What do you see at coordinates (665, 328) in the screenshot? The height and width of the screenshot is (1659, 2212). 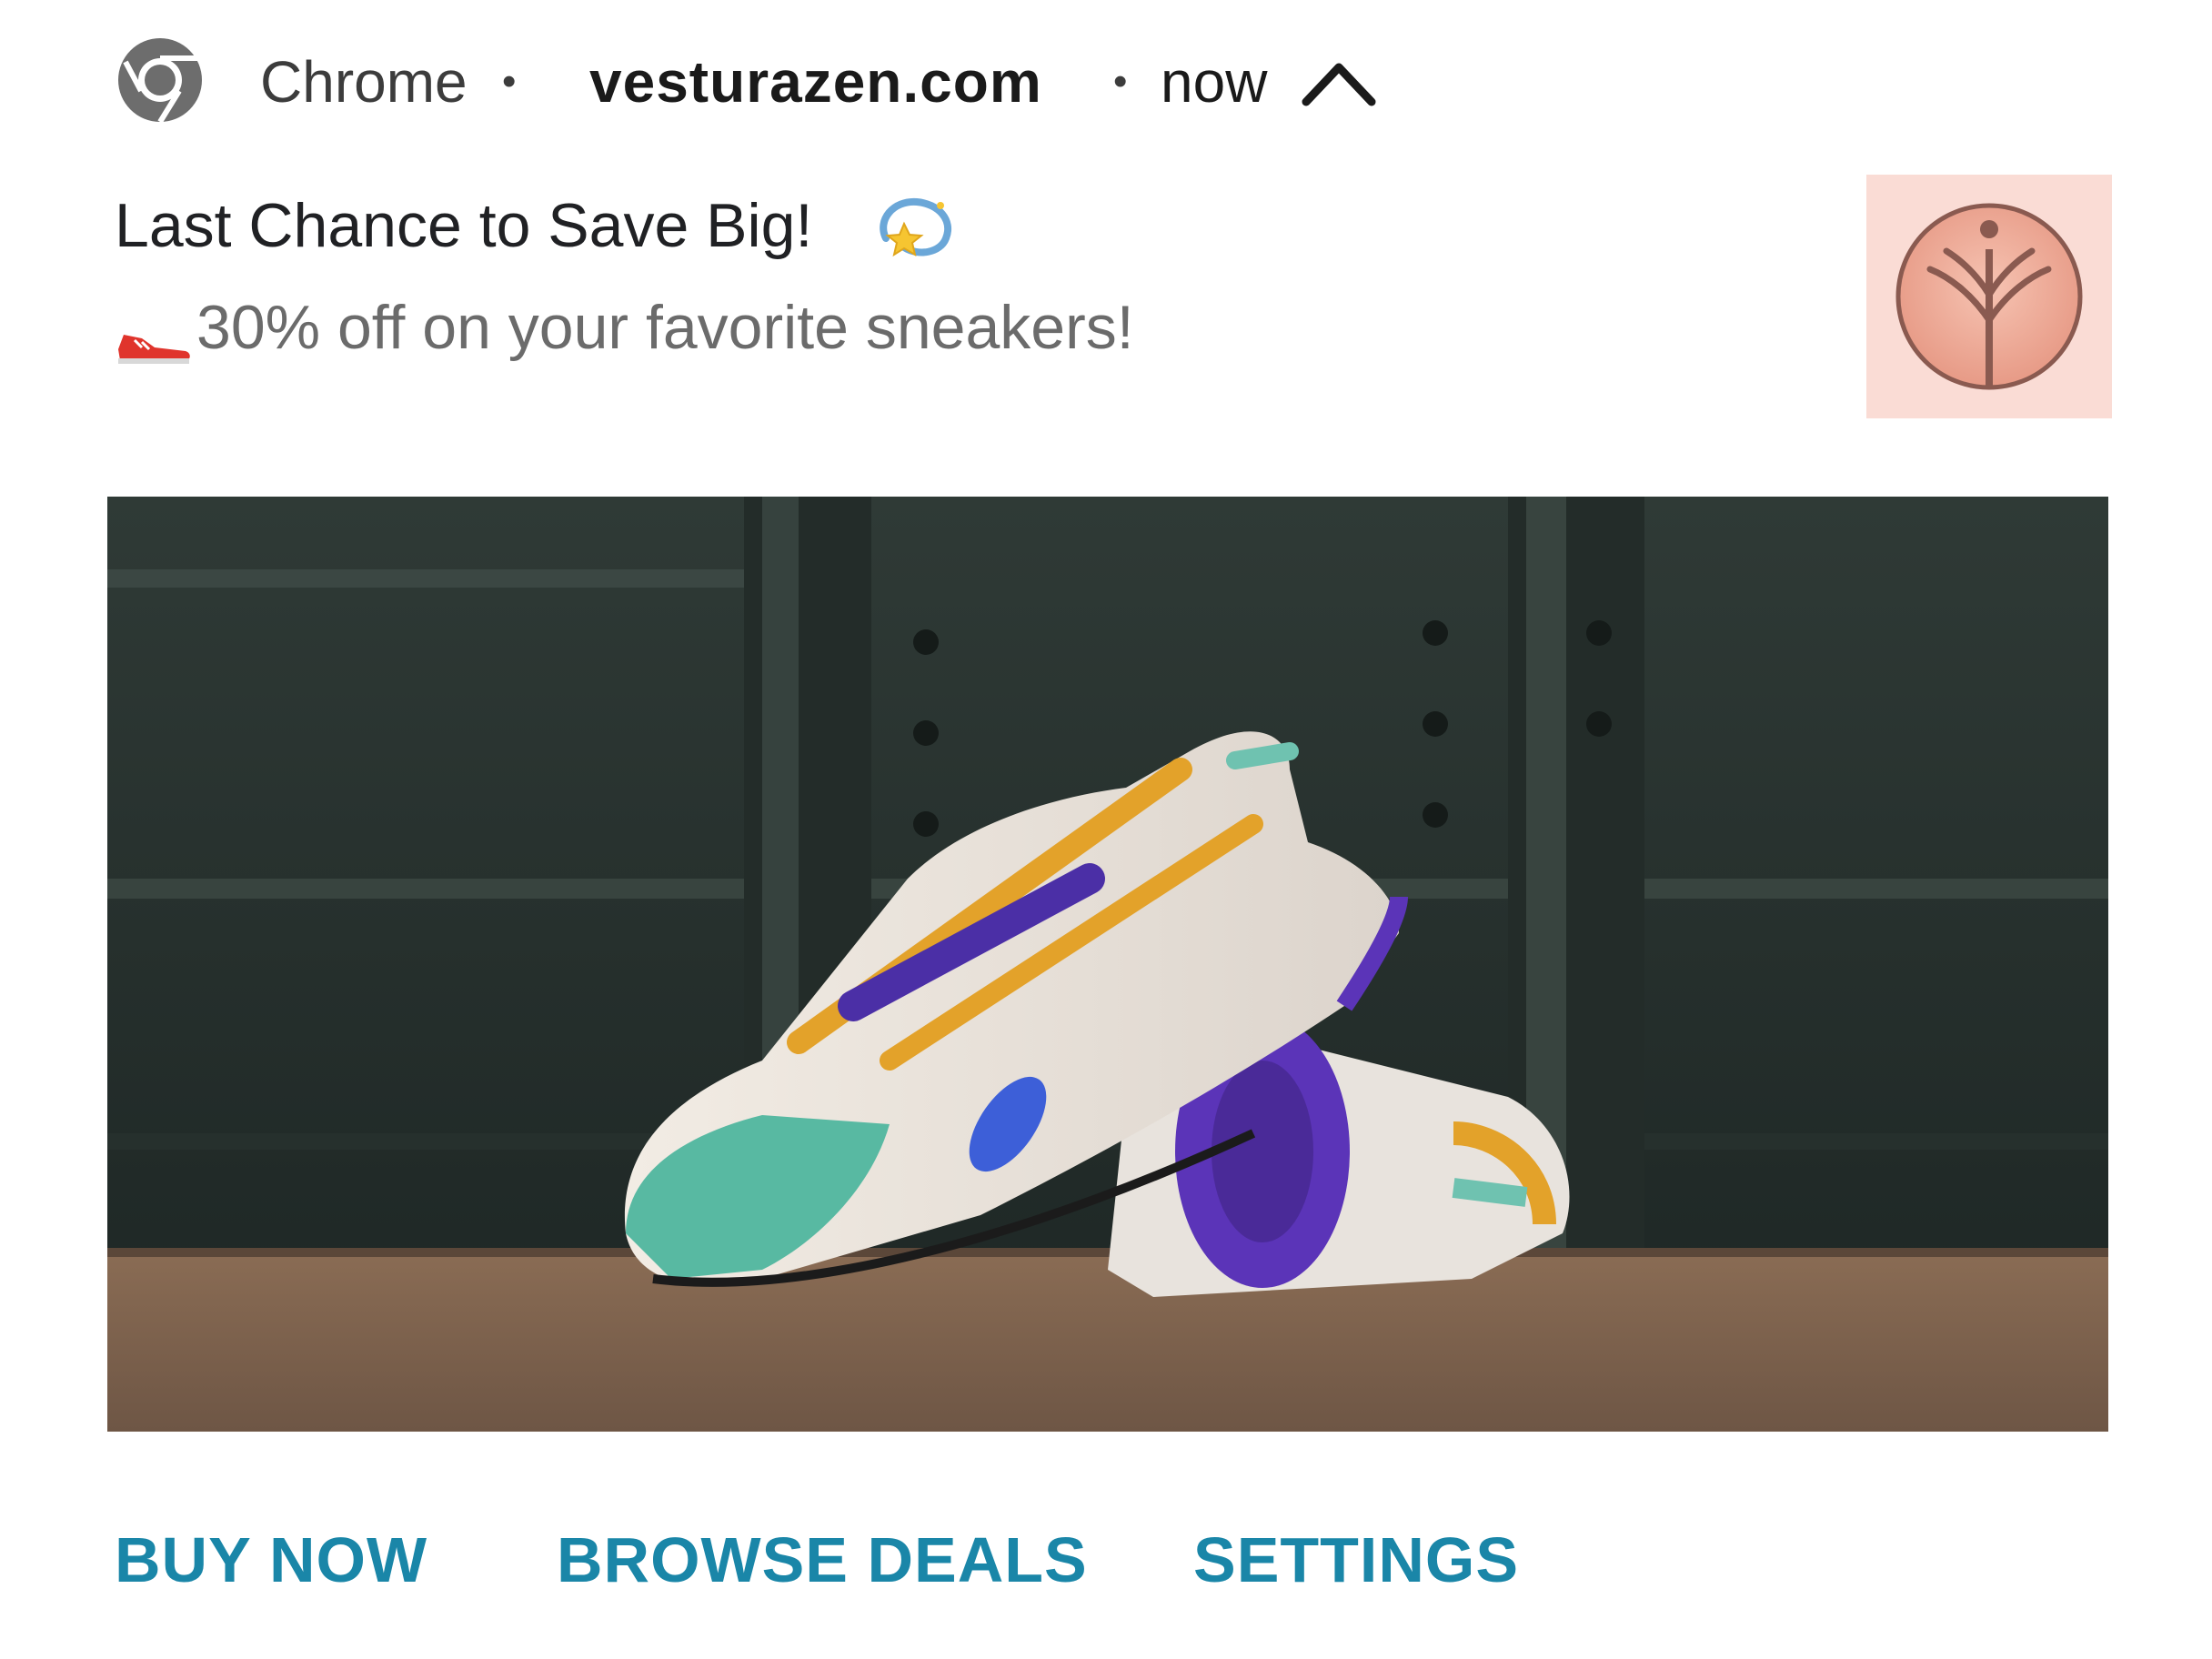 I see `notification-body: 30% off on your favorite sneakers!` at bounding box center [665, 328].